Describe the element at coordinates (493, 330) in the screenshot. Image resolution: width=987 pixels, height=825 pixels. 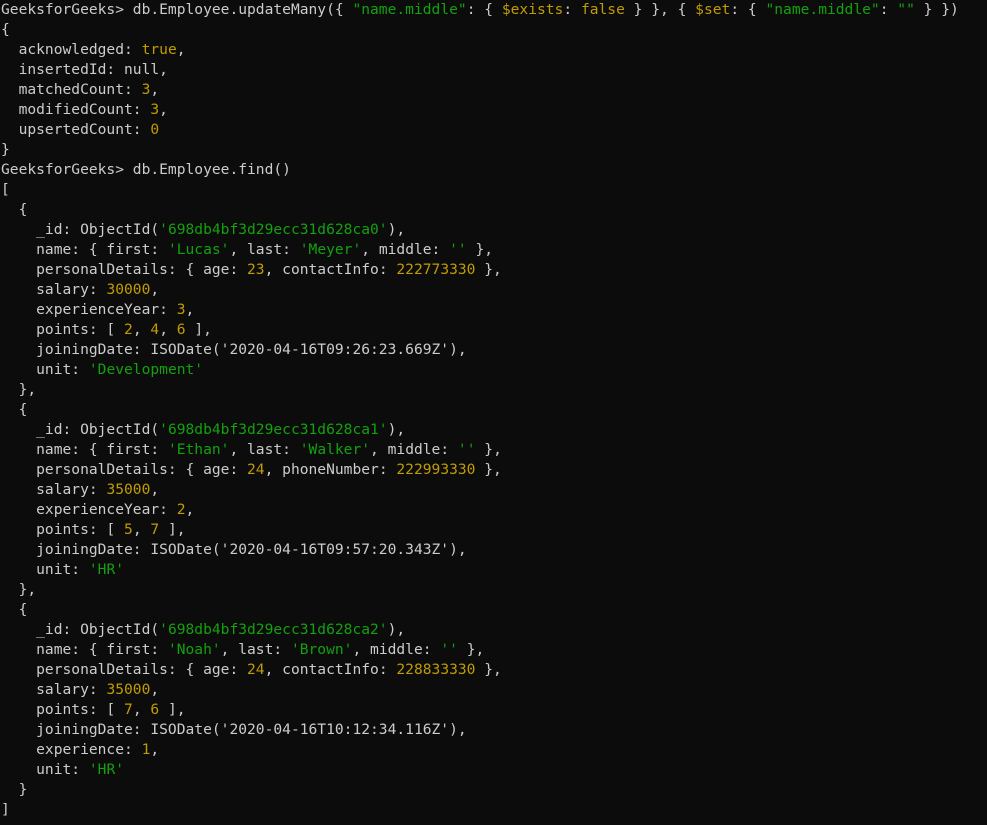
I see `terminal-line: points: [ 2, 4, 6 ],` at that location.